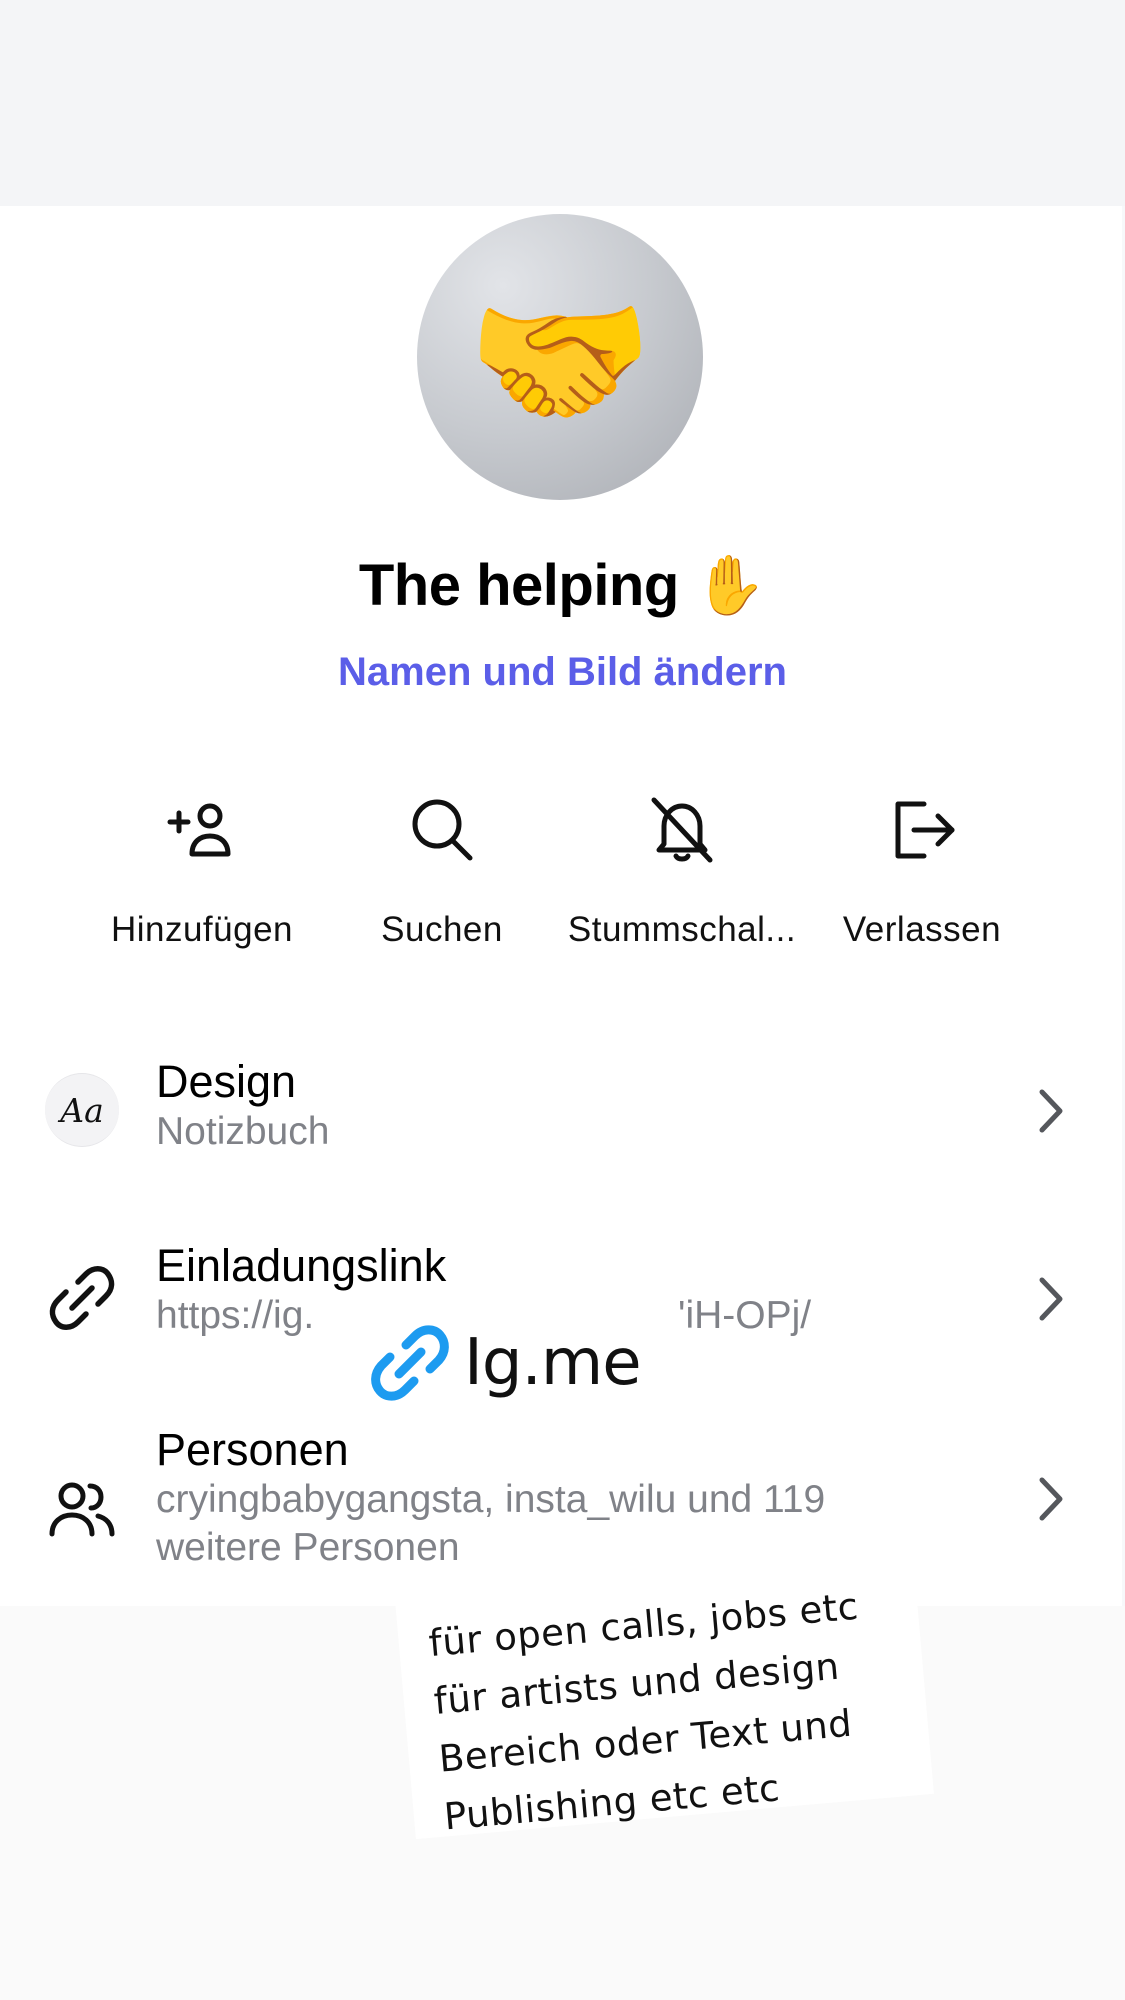 This screenshot has width=1125, height=2000. Describe the element at coordinates (235, 1315) in the screenshot. I see `invite-link-url-start: https://ig.` at that location.